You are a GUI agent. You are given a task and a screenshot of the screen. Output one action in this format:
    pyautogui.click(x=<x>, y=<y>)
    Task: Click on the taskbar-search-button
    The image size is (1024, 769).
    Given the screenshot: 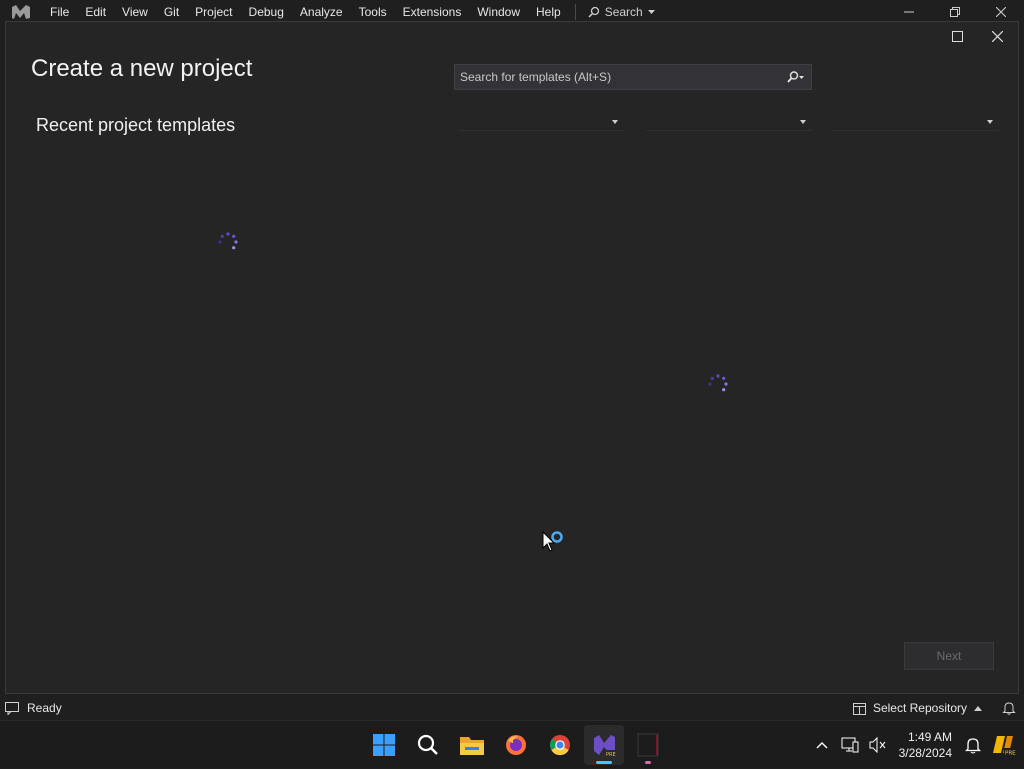 What is the action you would take?
    pyautogui.click(x=428, y=745)
    